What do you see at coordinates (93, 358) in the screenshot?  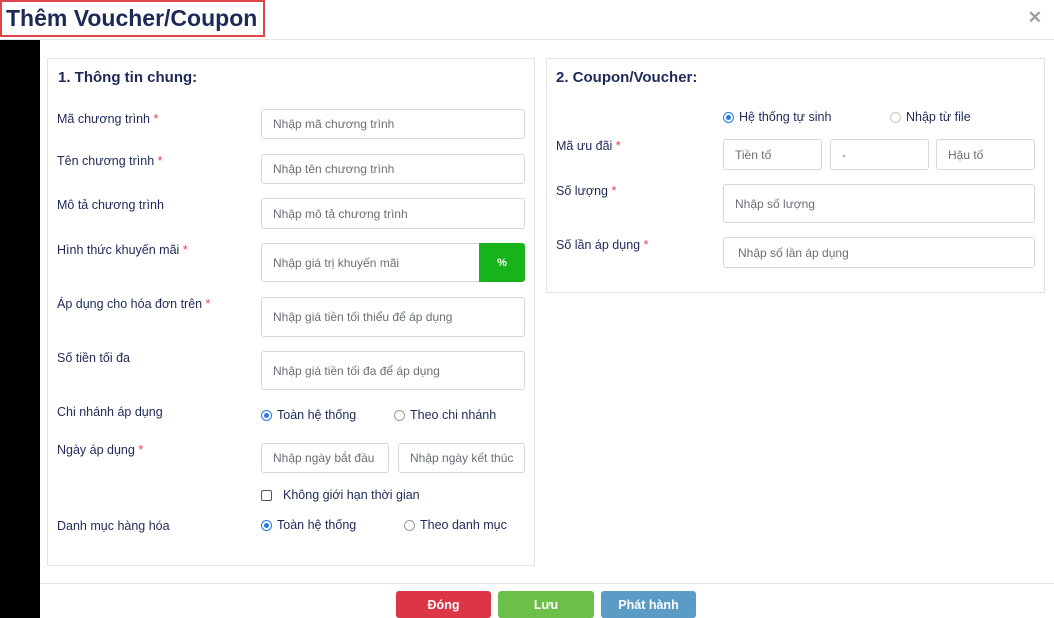 I see `max-amount-label: Số tiền tối đa` at bounding box center [93, 358].